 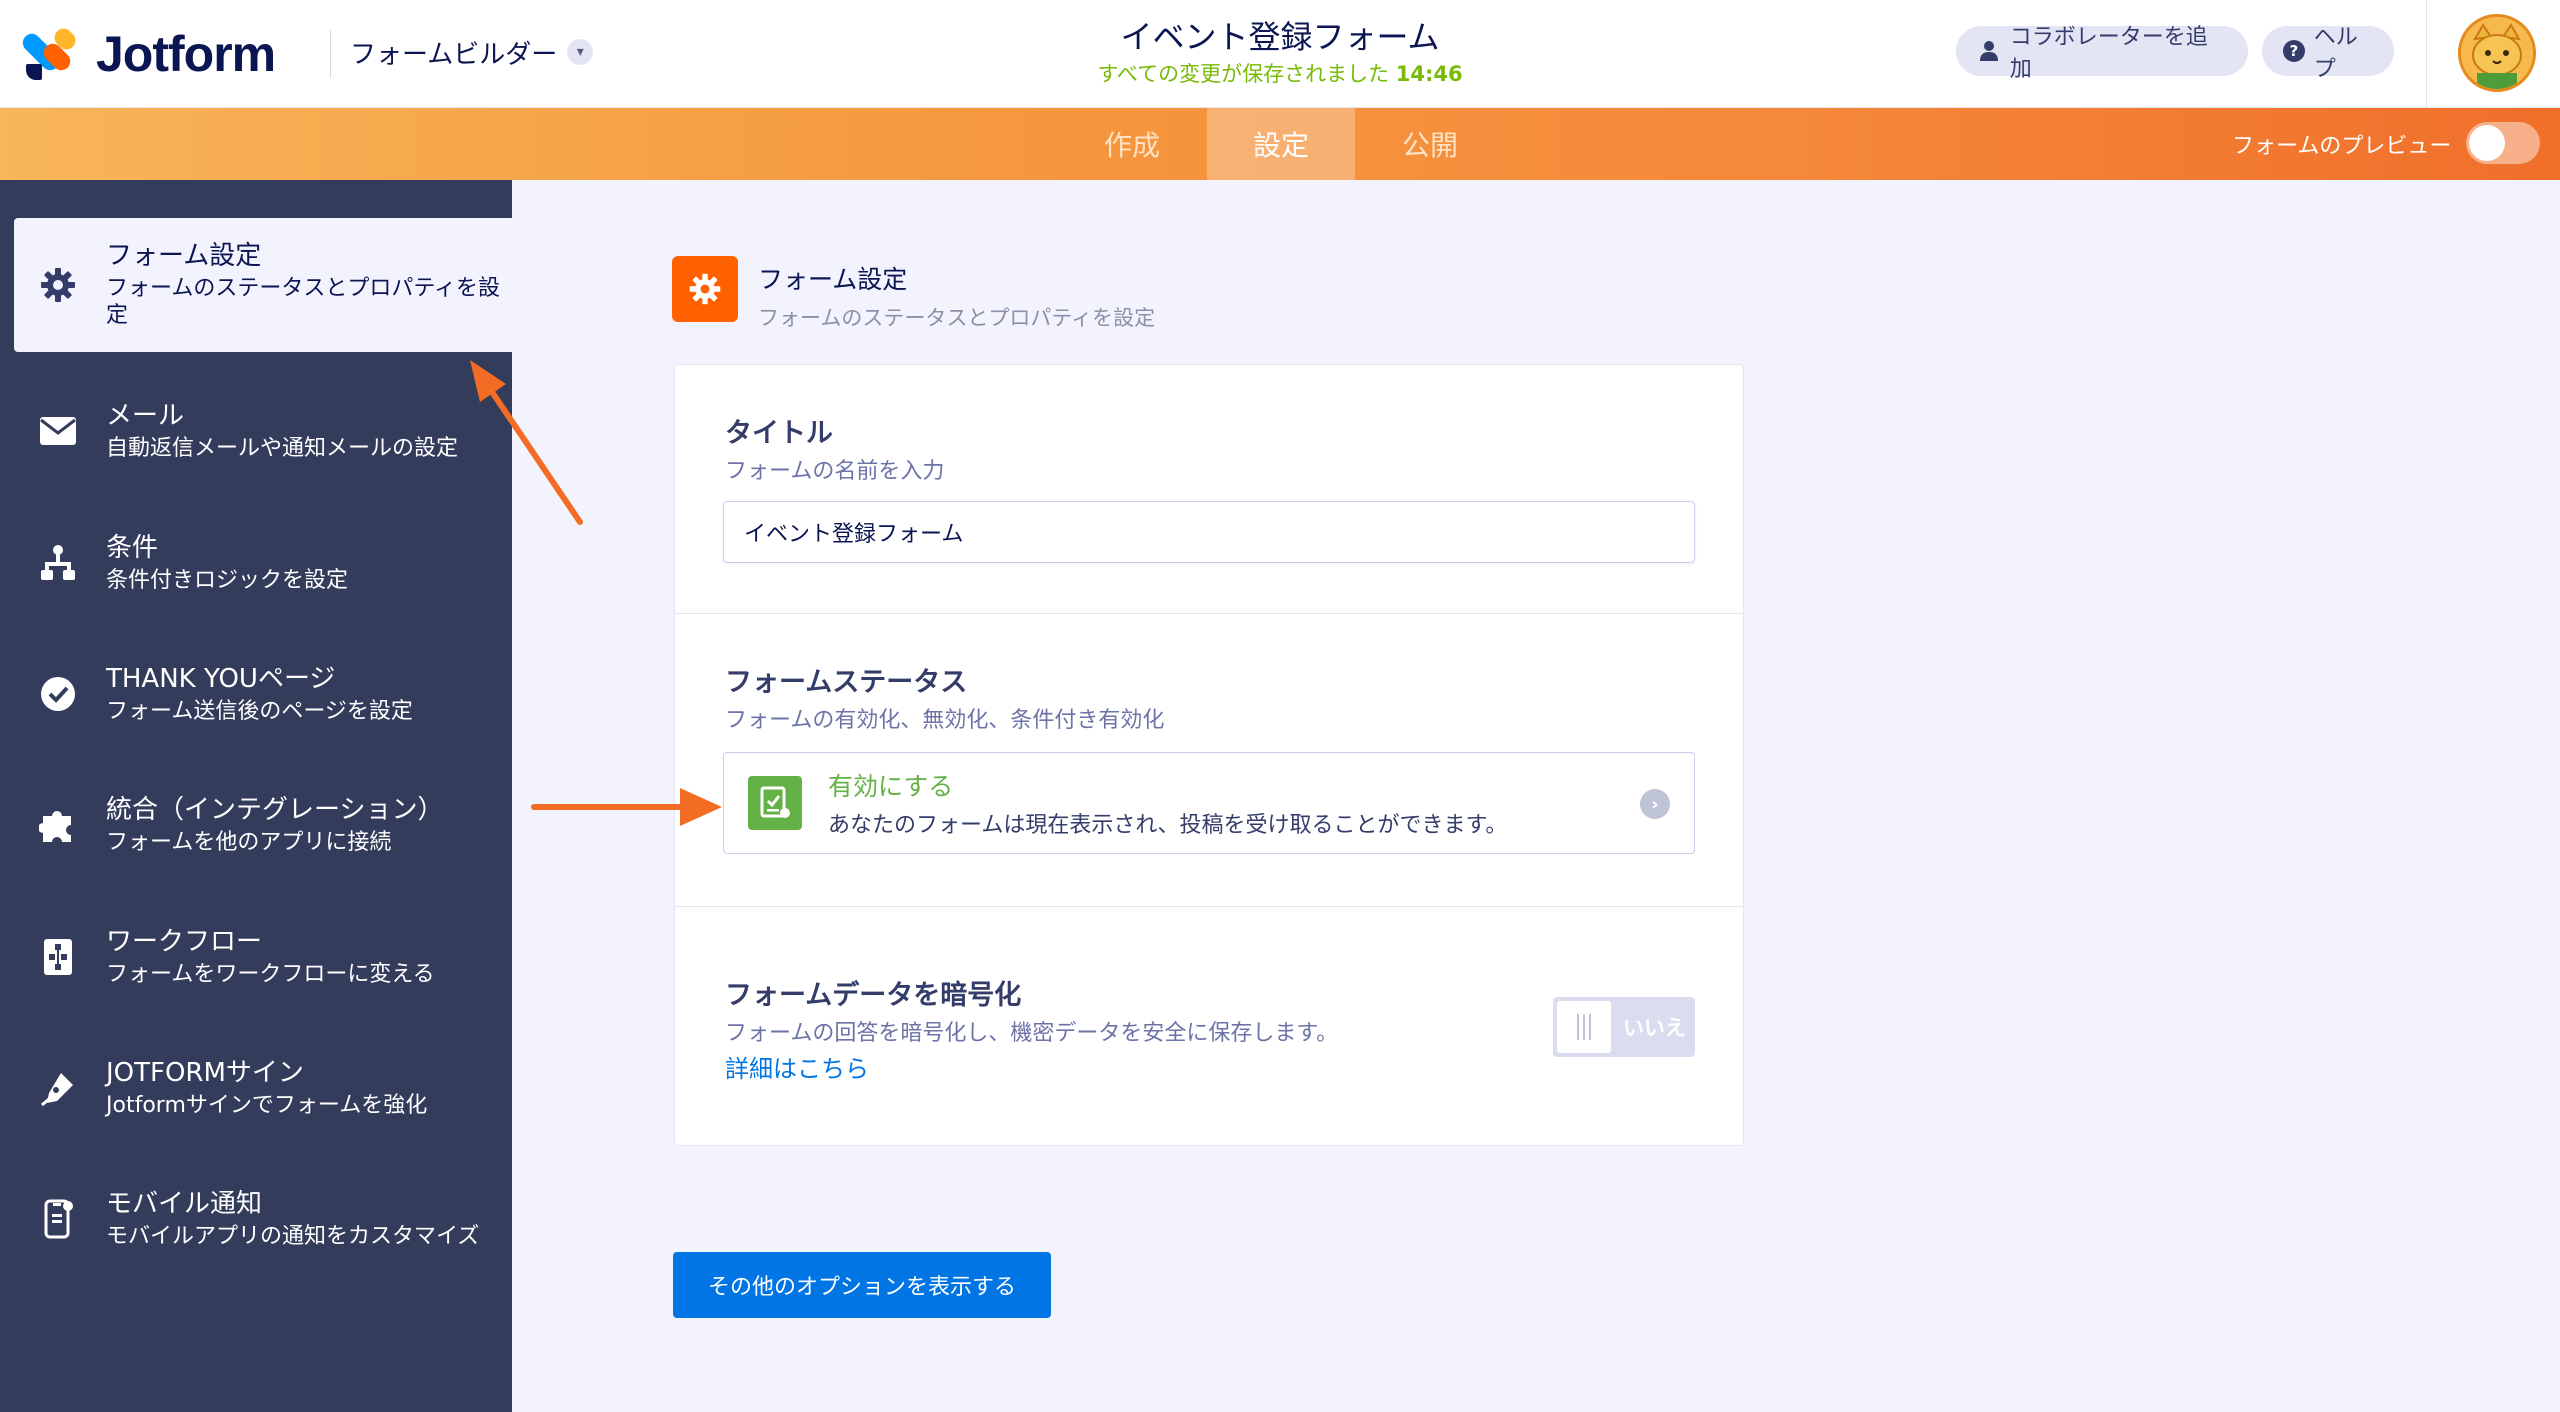 What do you see at coordinates (775, 803) in the screenshot?
I see `form-enabled-icon` at bounding box center [775, 803].